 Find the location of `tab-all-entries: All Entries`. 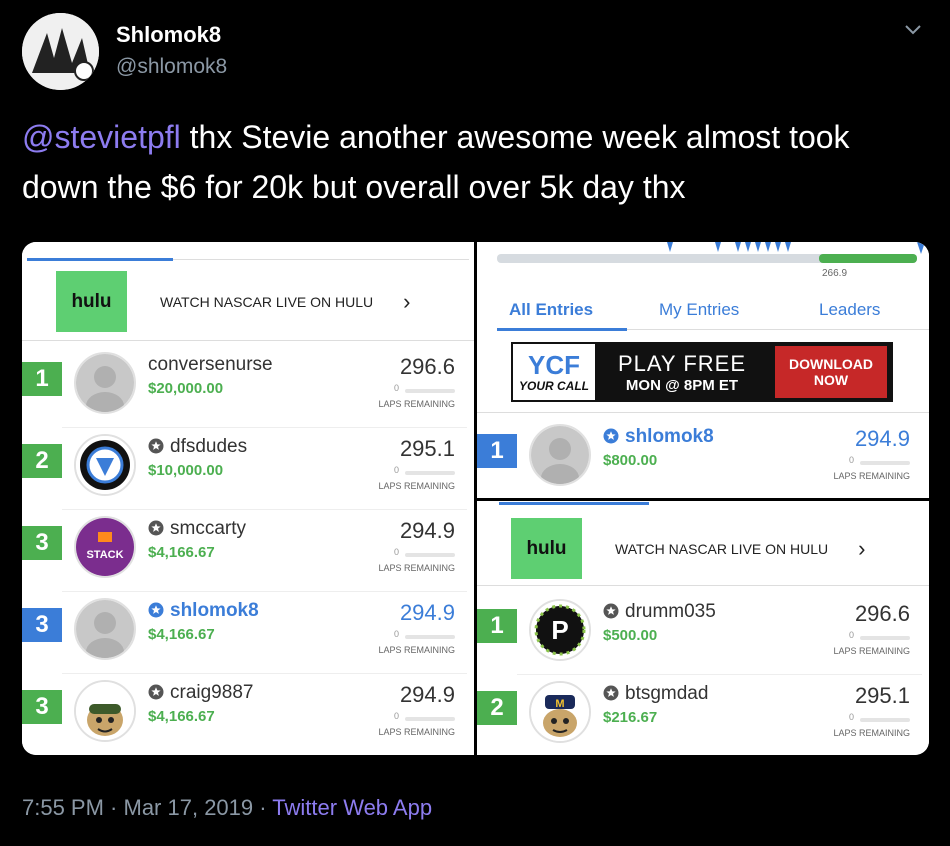

tab-all-entries: All Entries is located at coordinates (551, 310).